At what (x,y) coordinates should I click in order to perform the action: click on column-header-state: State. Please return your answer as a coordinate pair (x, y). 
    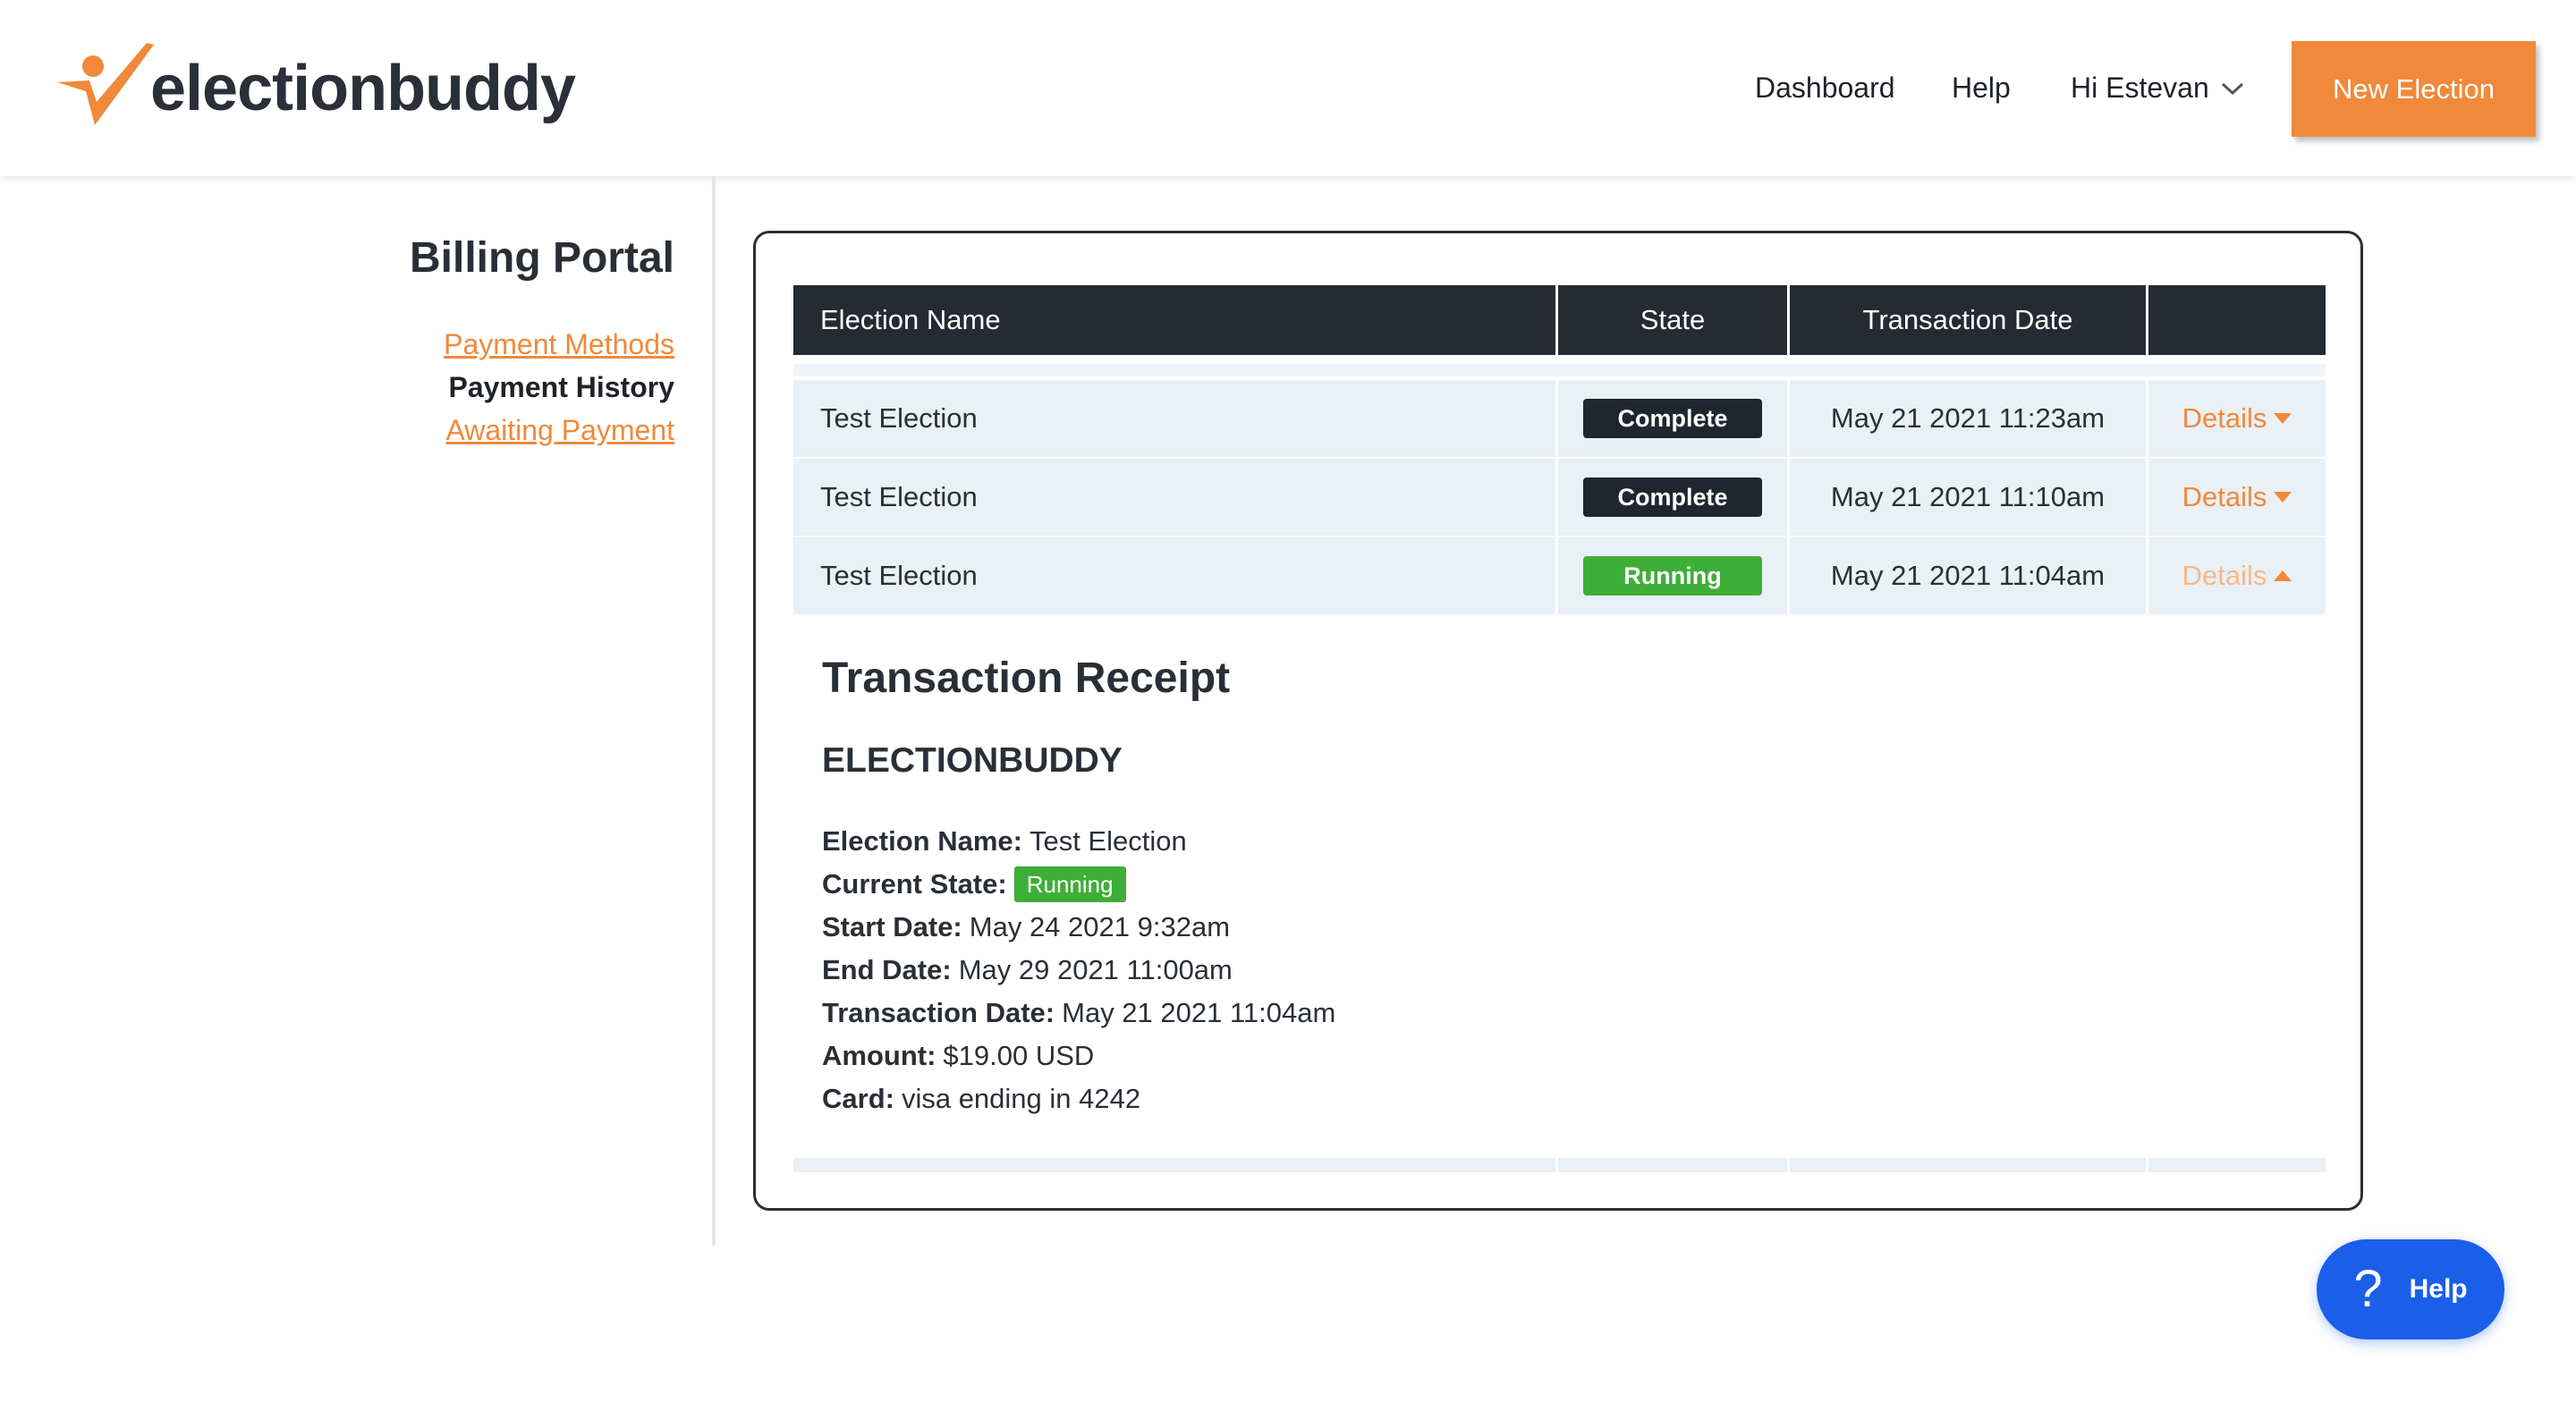
    Looking at the image, I should click on (1674, 320).